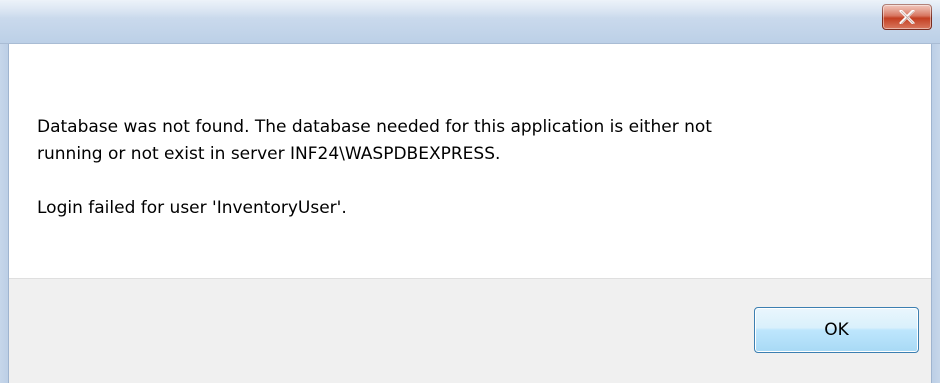 This screenshot has height=383, width=940. What do you see at coordinates (4, 213) in the screenshot?
I see `window-frame-left` at bounding box center [4, 213].